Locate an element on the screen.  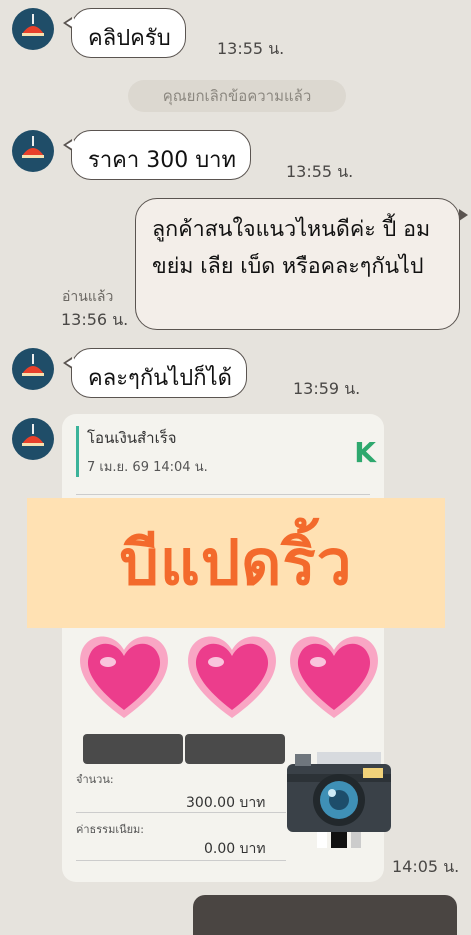
slip-title: โอนเงินสำเร็จ is located at coordinates (132, 438).